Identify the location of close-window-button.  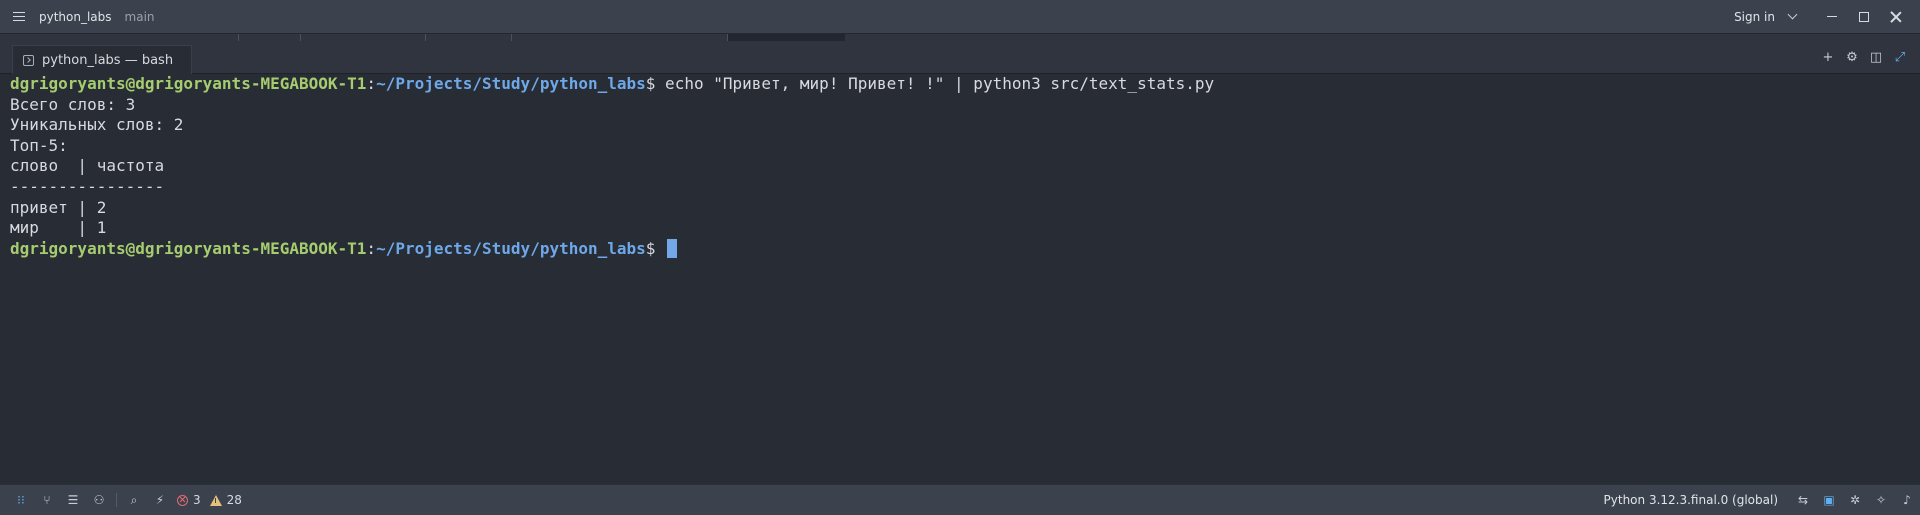
(1896, 16).